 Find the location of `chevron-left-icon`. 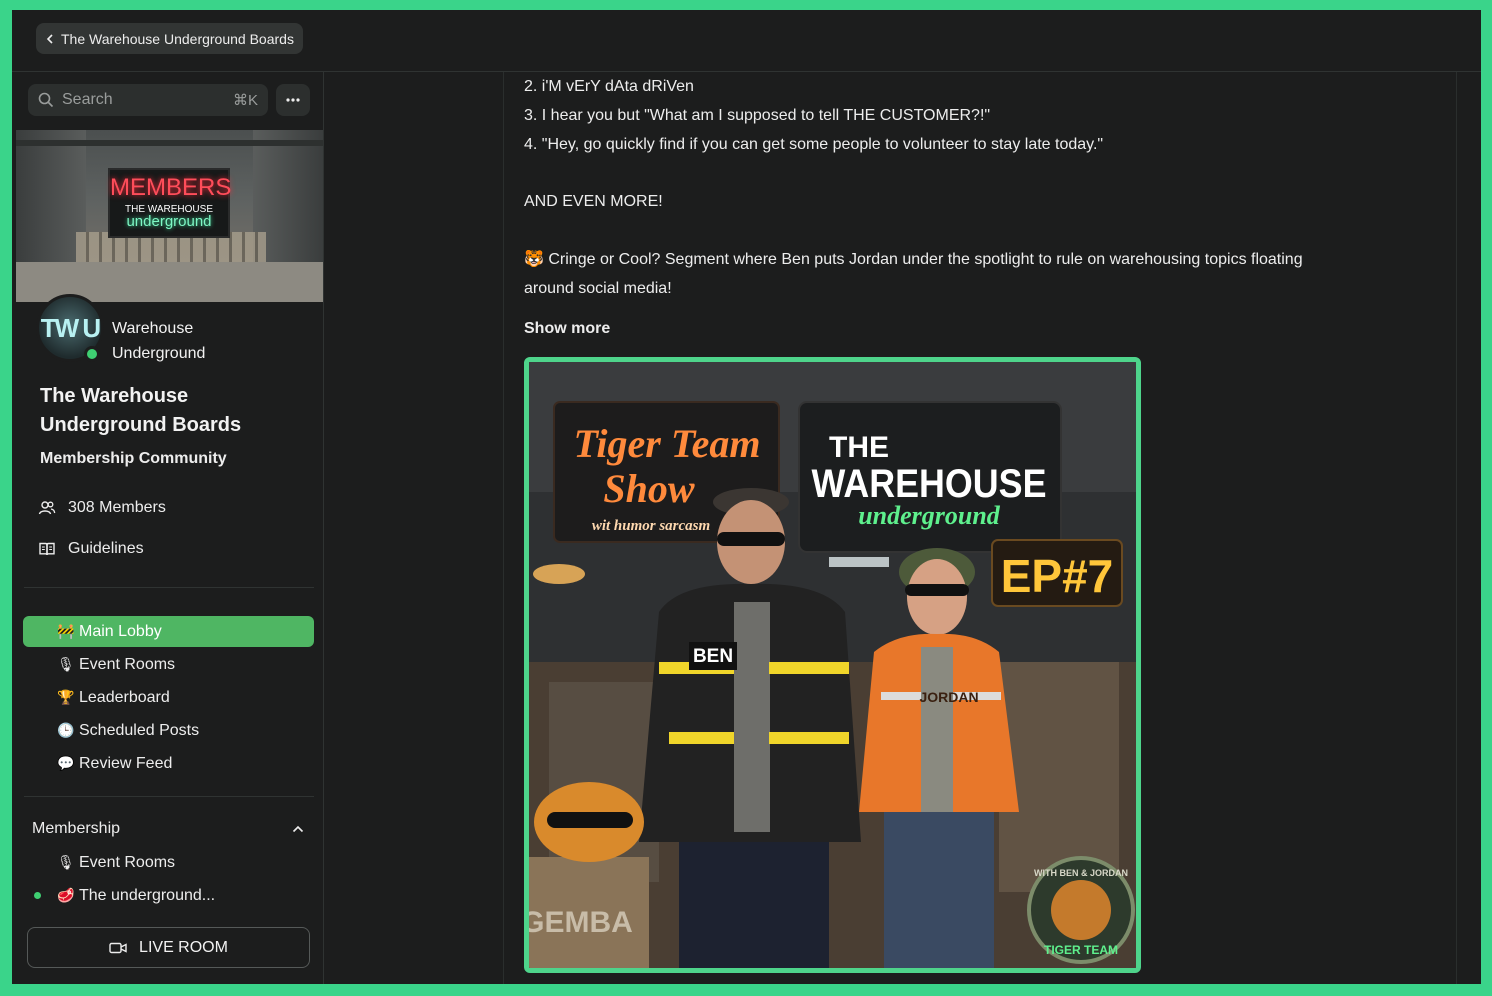

chevron-left-icon is located at coordinates (49, 38).